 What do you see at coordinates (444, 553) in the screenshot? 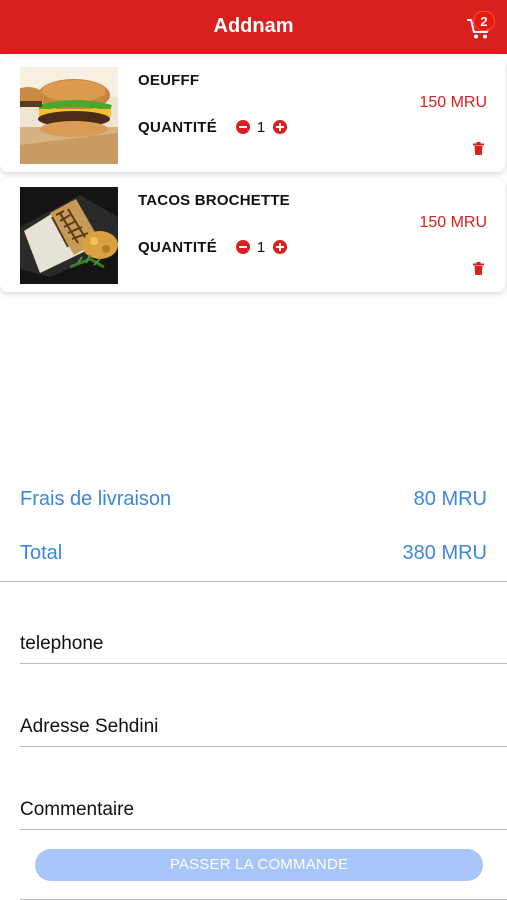
I see `total-value: 380 MRU` at bounding box center [444, 553].